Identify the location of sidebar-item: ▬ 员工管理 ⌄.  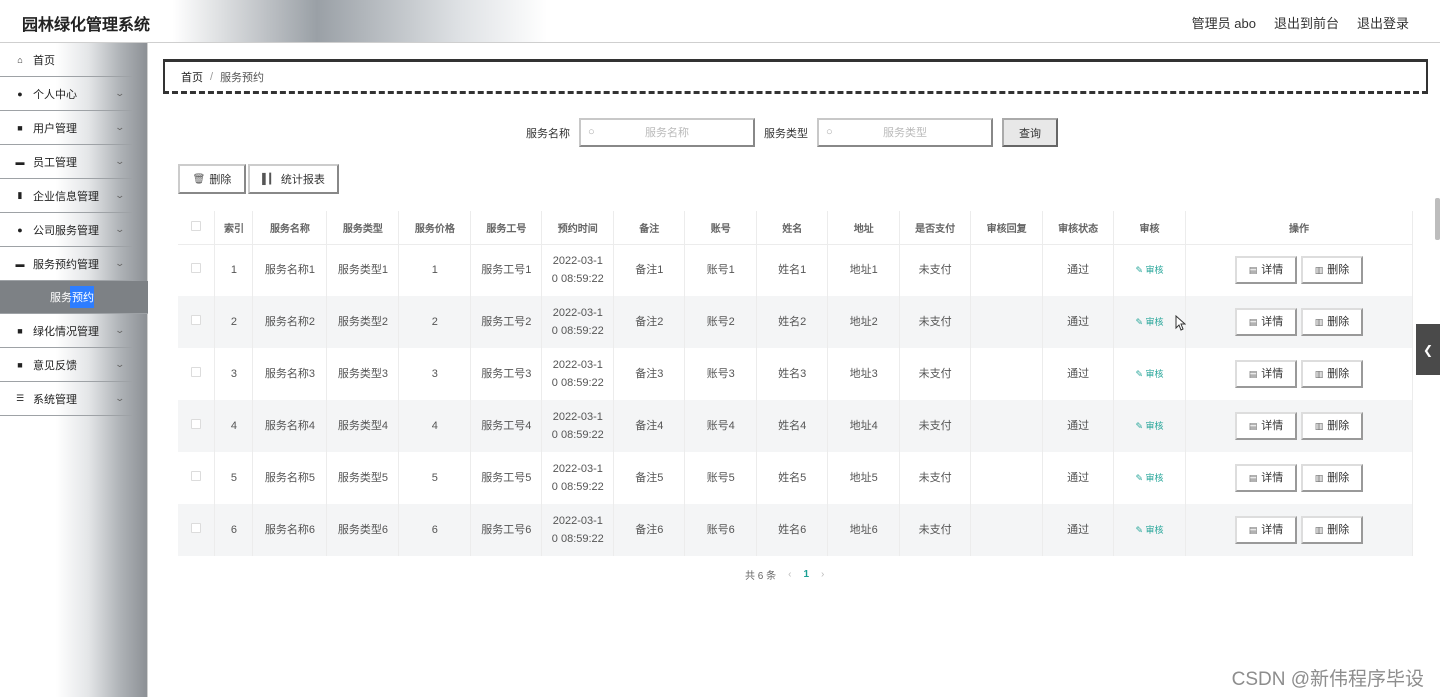
(66, 162).